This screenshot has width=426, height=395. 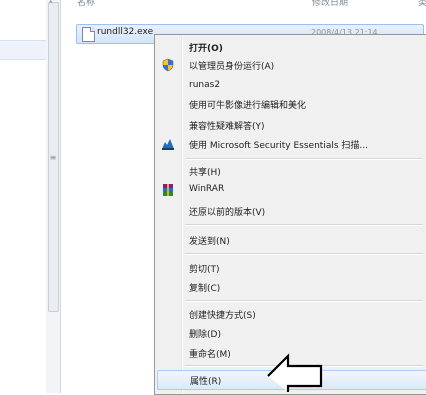 What do you see at coordinates (291, 287) in the screenshot?
I see `menu-item-copy: 复制(C)` at bounding box center [291, 287].